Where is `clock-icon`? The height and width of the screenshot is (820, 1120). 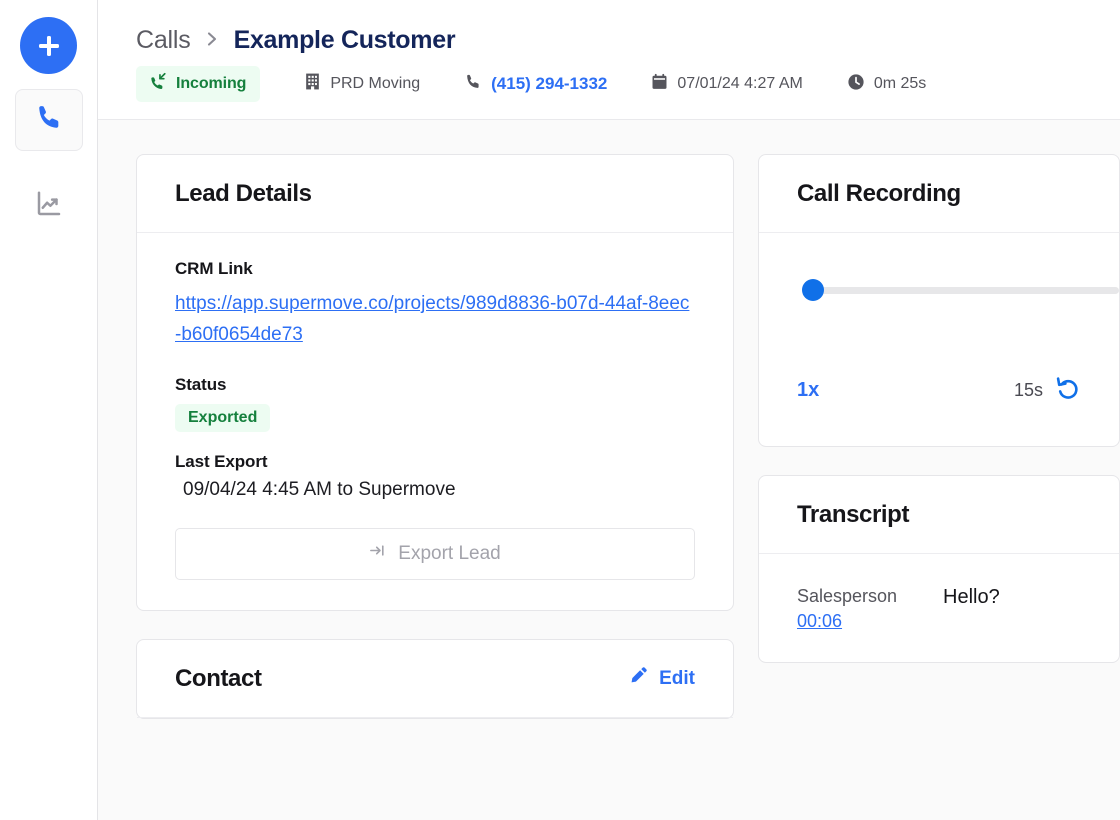
clock-icon is located at coordinates (856, 84).